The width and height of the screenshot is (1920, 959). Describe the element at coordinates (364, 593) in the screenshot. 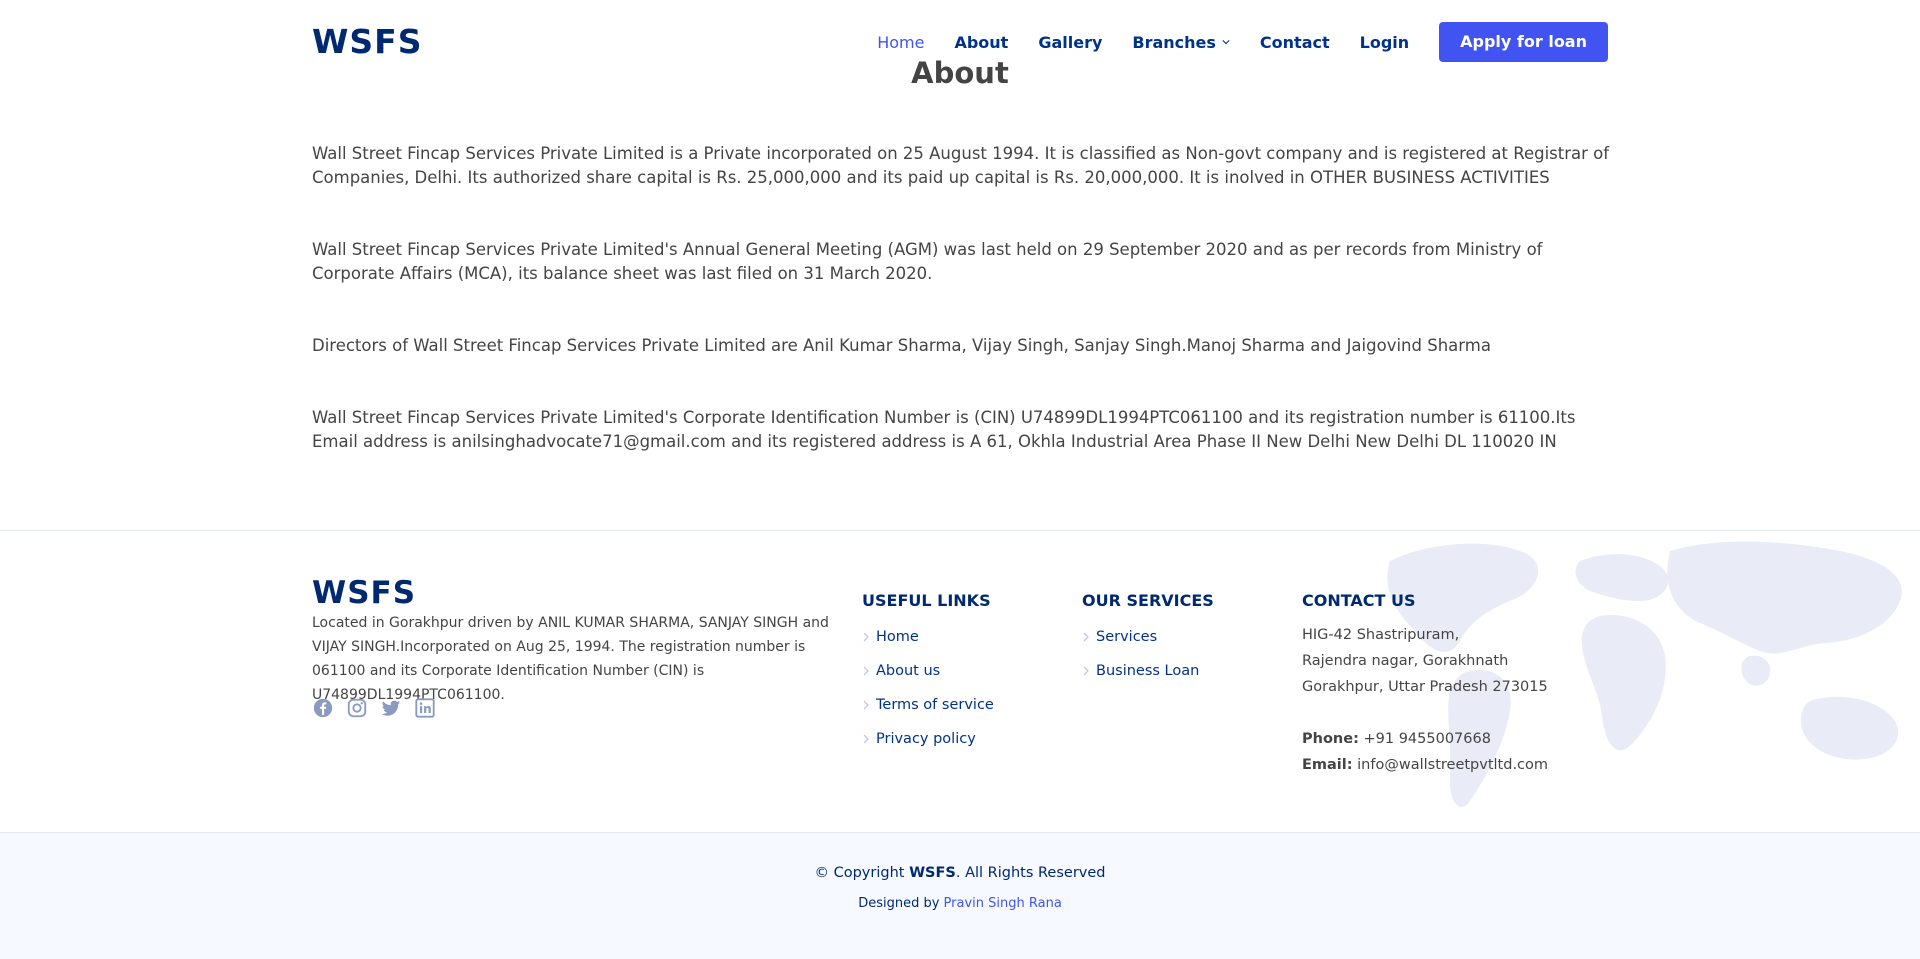

I see `footer-logo: WSFS` at that location.